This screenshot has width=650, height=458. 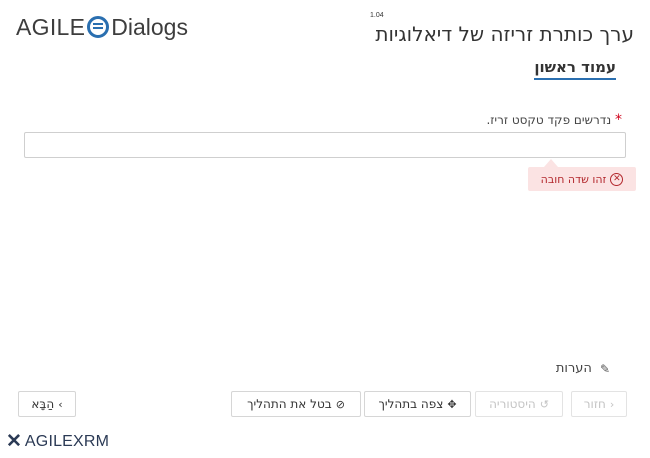 I want to click on cancel-icon: ⊘, so click(x=340, y=404).